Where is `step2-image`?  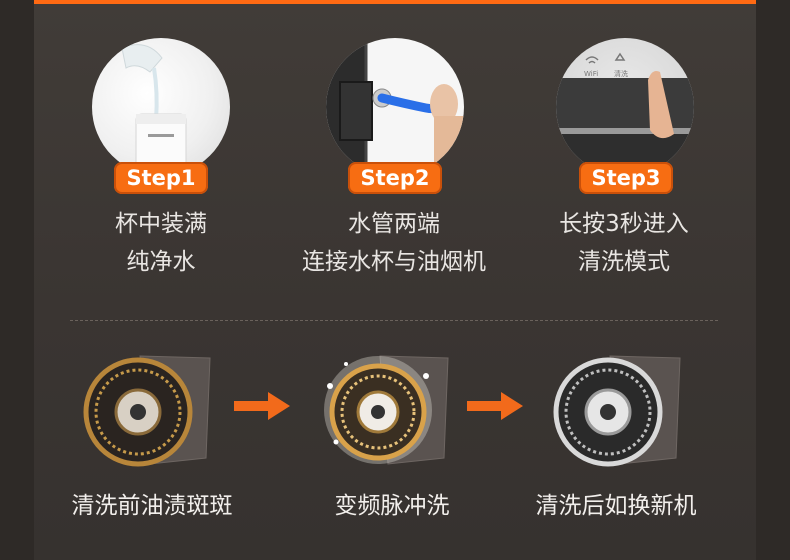 step2-image is located at coordinates (395, 107).